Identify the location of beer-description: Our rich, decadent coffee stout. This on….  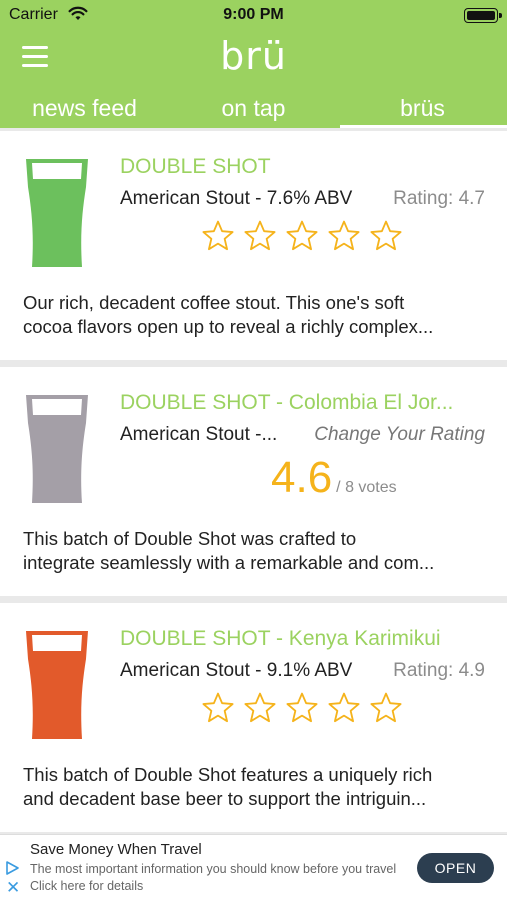
(258, 315).